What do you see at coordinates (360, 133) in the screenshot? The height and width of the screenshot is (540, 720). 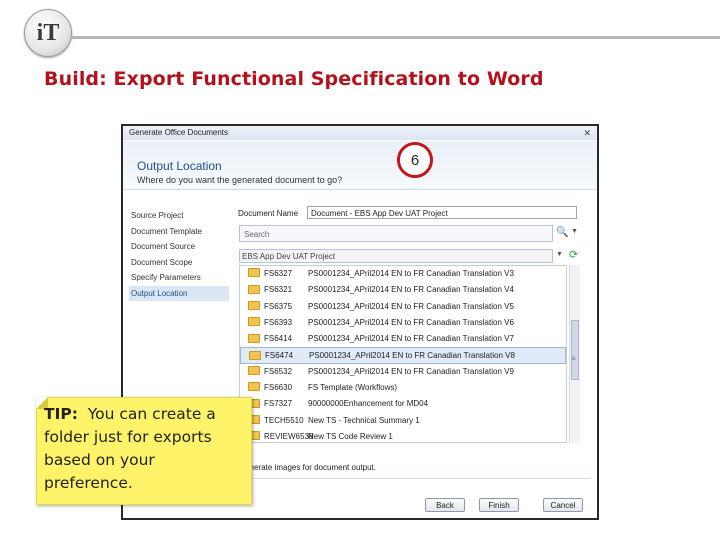 I see `dialog-titlebar: Generate Office Documents ✕` at bounding box center [360, 133].